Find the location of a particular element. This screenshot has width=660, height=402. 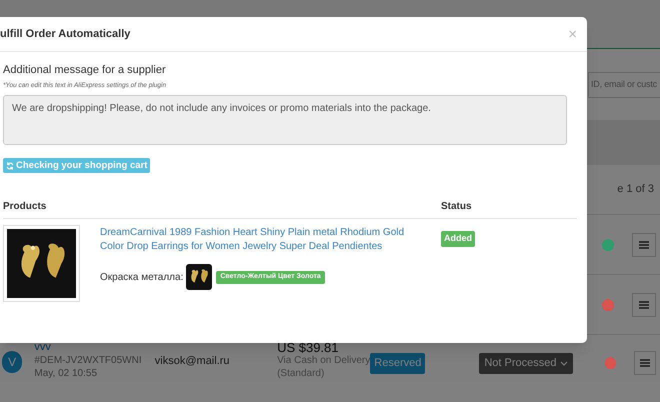

avatar: V is located at coordinates (12, 362).